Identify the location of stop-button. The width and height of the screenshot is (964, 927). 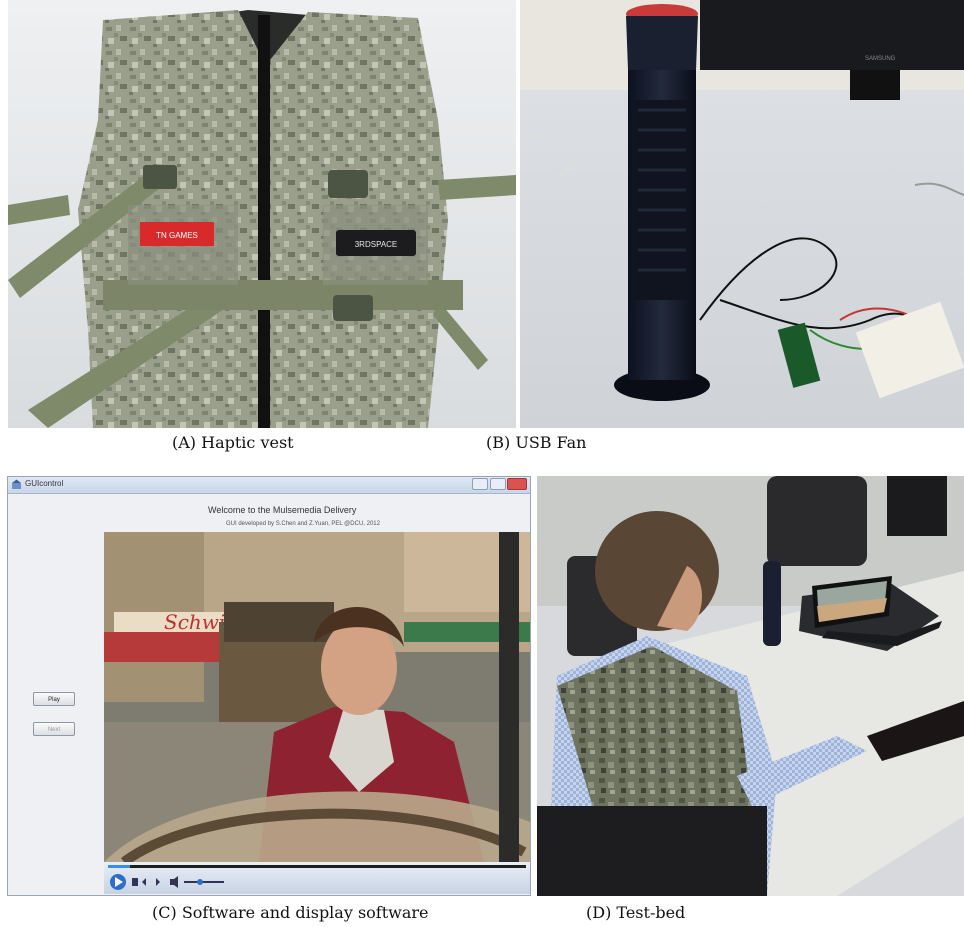
(135, 882).